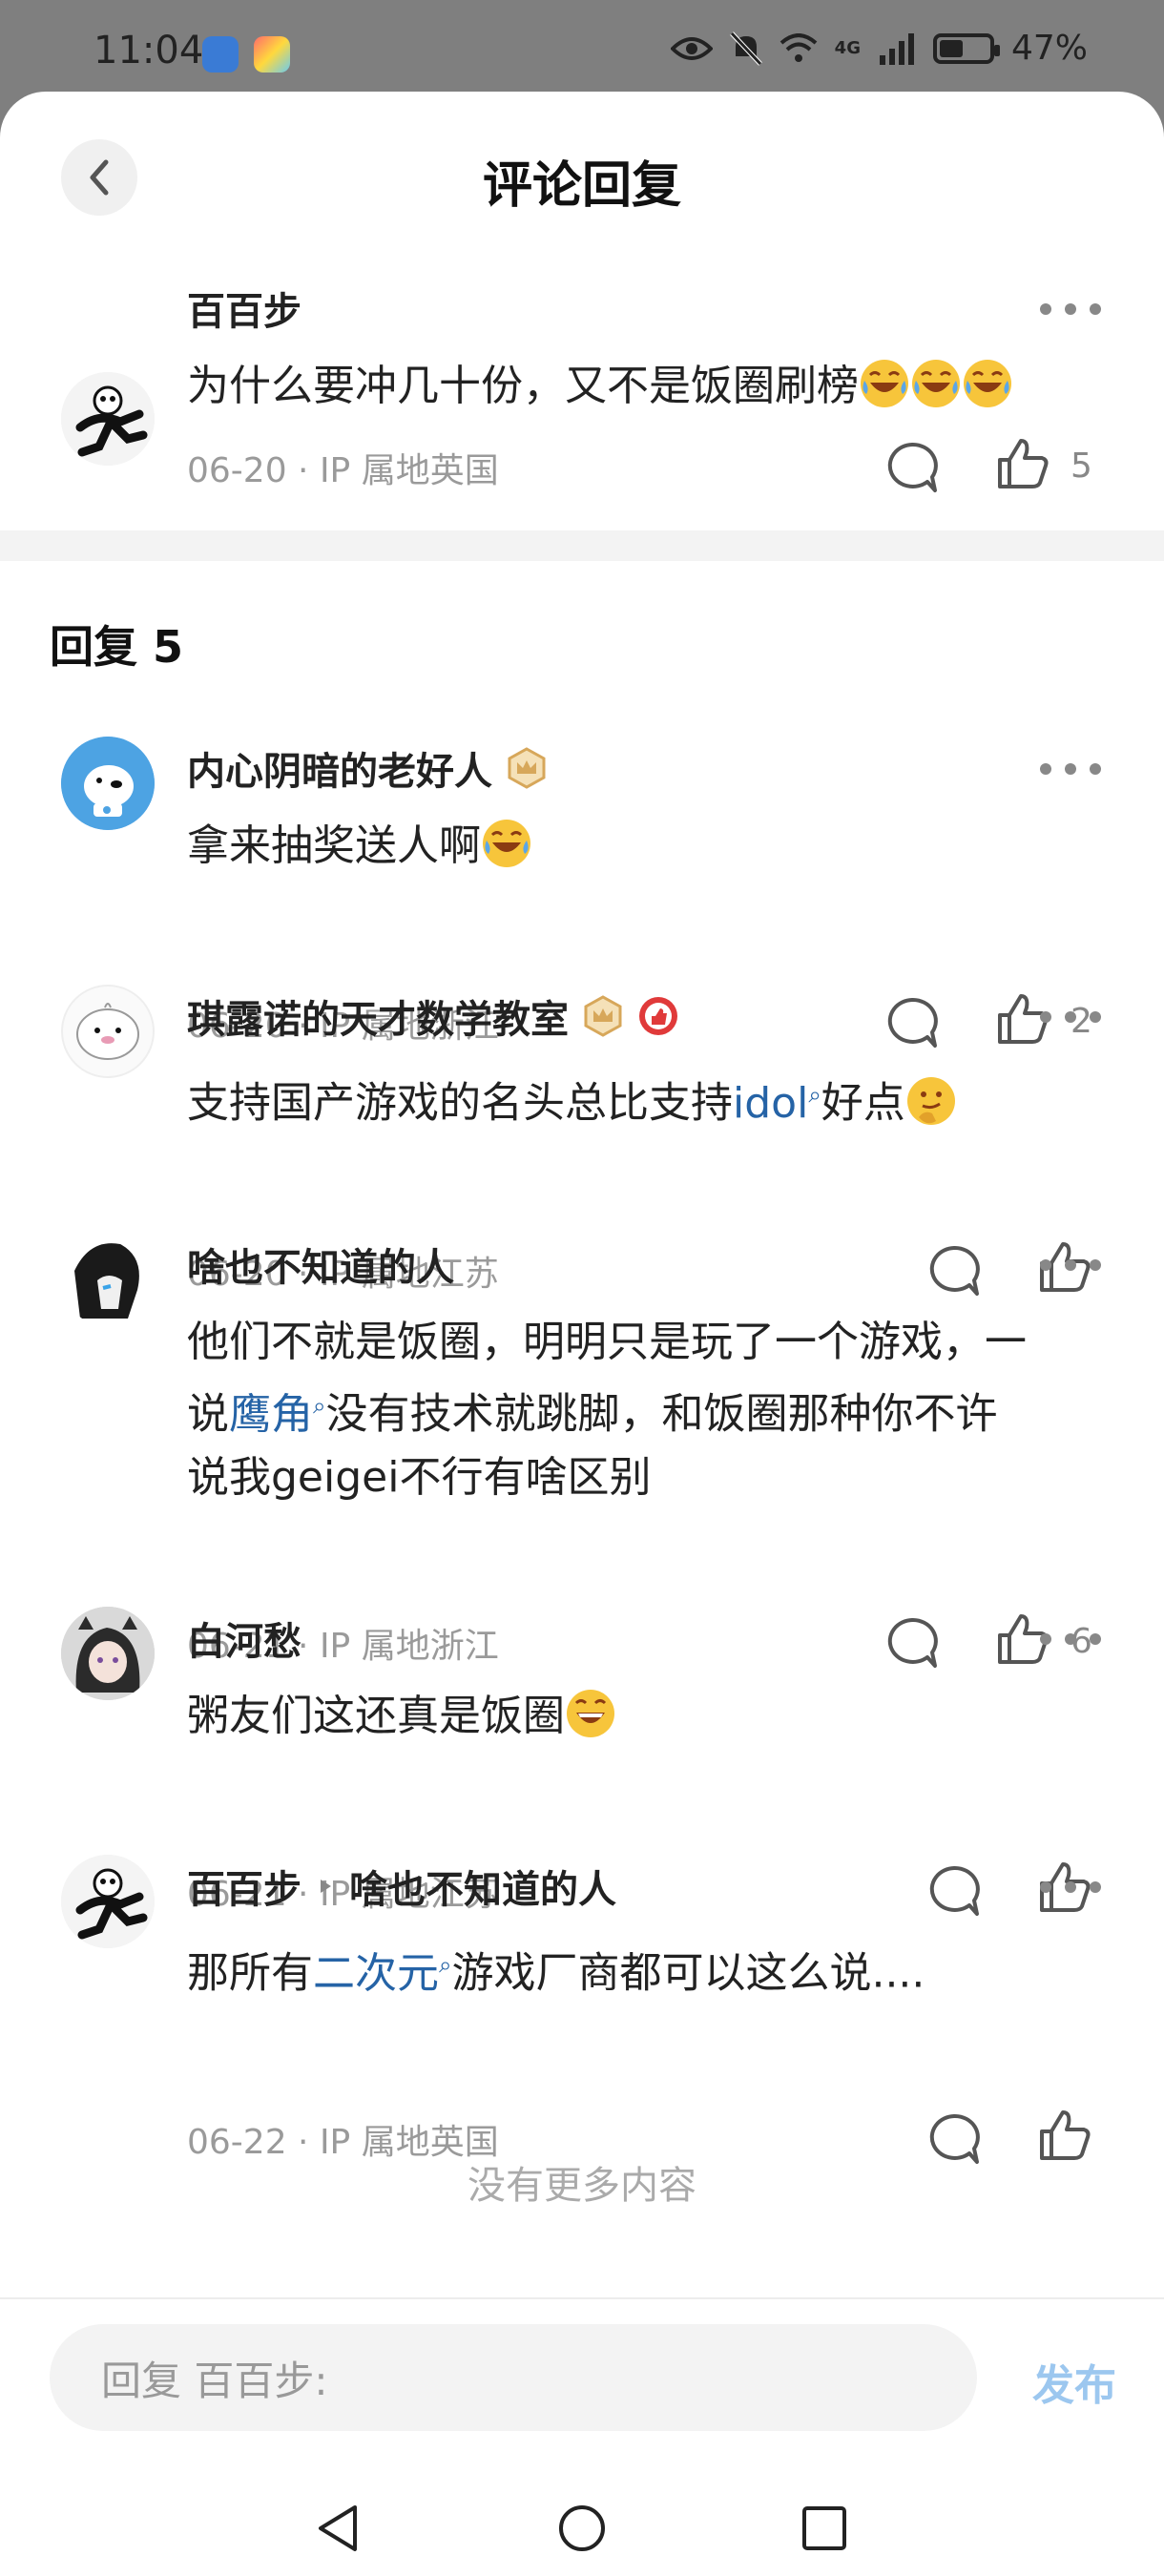 The width and height of the screenshot is (1164, 2576). I want to click on reply-text: 支持国产游戏的名头总比支持idol⌕好点, so click(650, 1099).